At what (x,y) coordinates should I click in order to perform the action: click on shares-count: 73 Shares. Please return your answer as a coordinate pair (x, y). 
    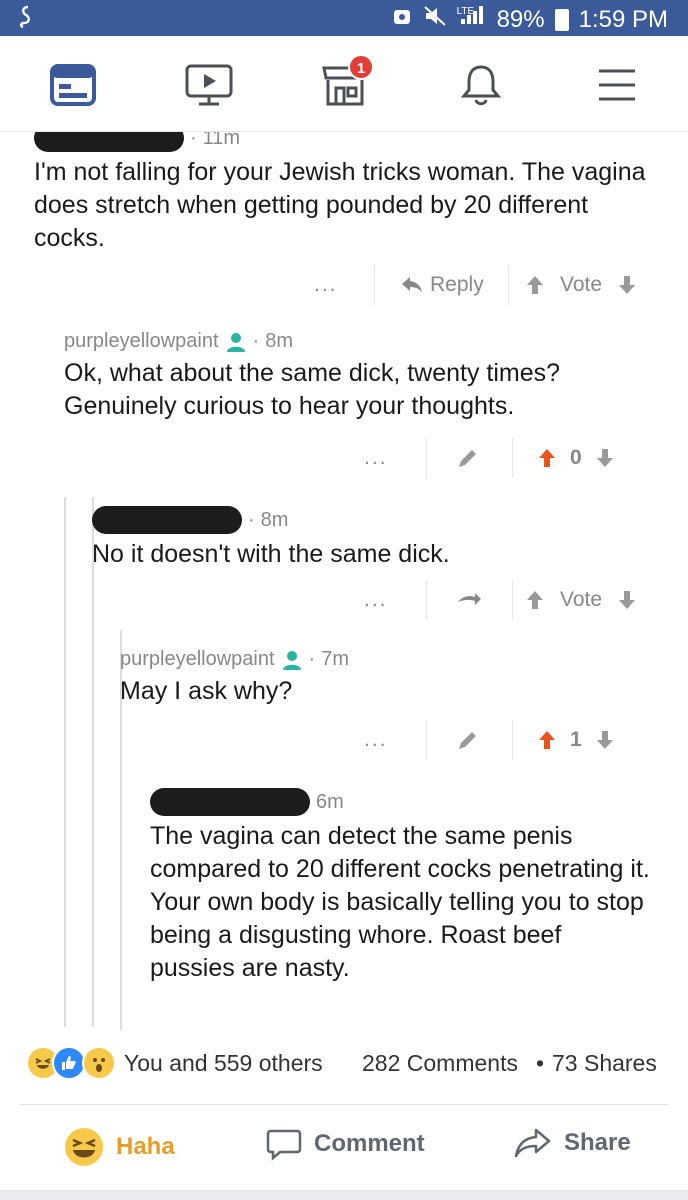
    Looking at the image, I should click on (604, 1063).